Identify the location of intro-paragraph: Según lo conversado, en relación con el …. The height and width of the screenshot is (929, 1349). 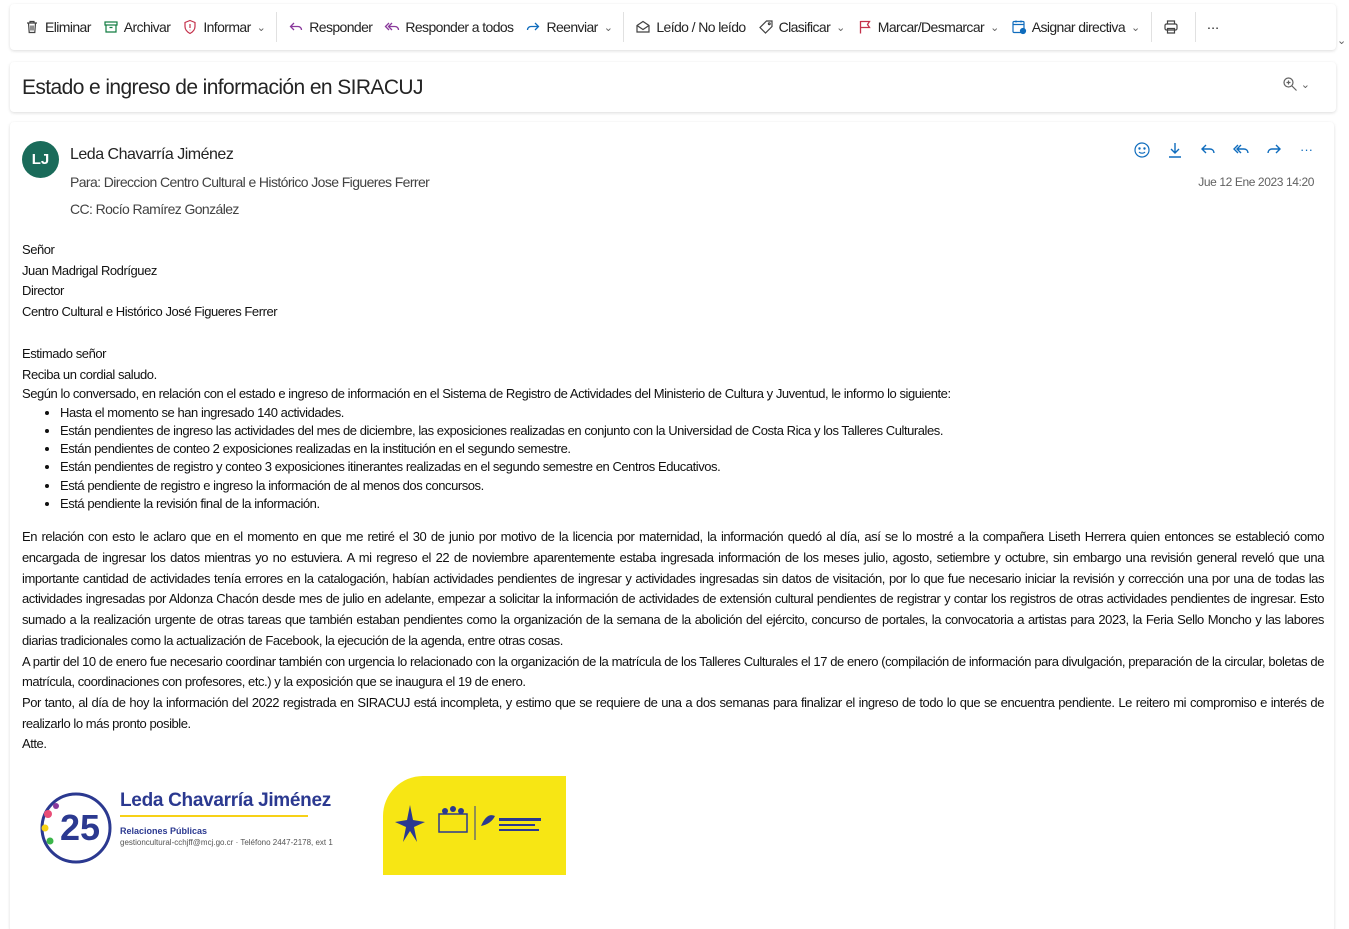
(486, 394).